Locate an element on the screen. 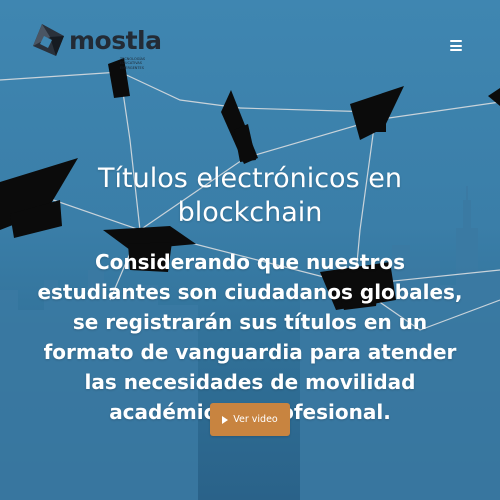 This screenshot has height=500, width=500. mostla-logo-icon is located at coordinates (48, 40).